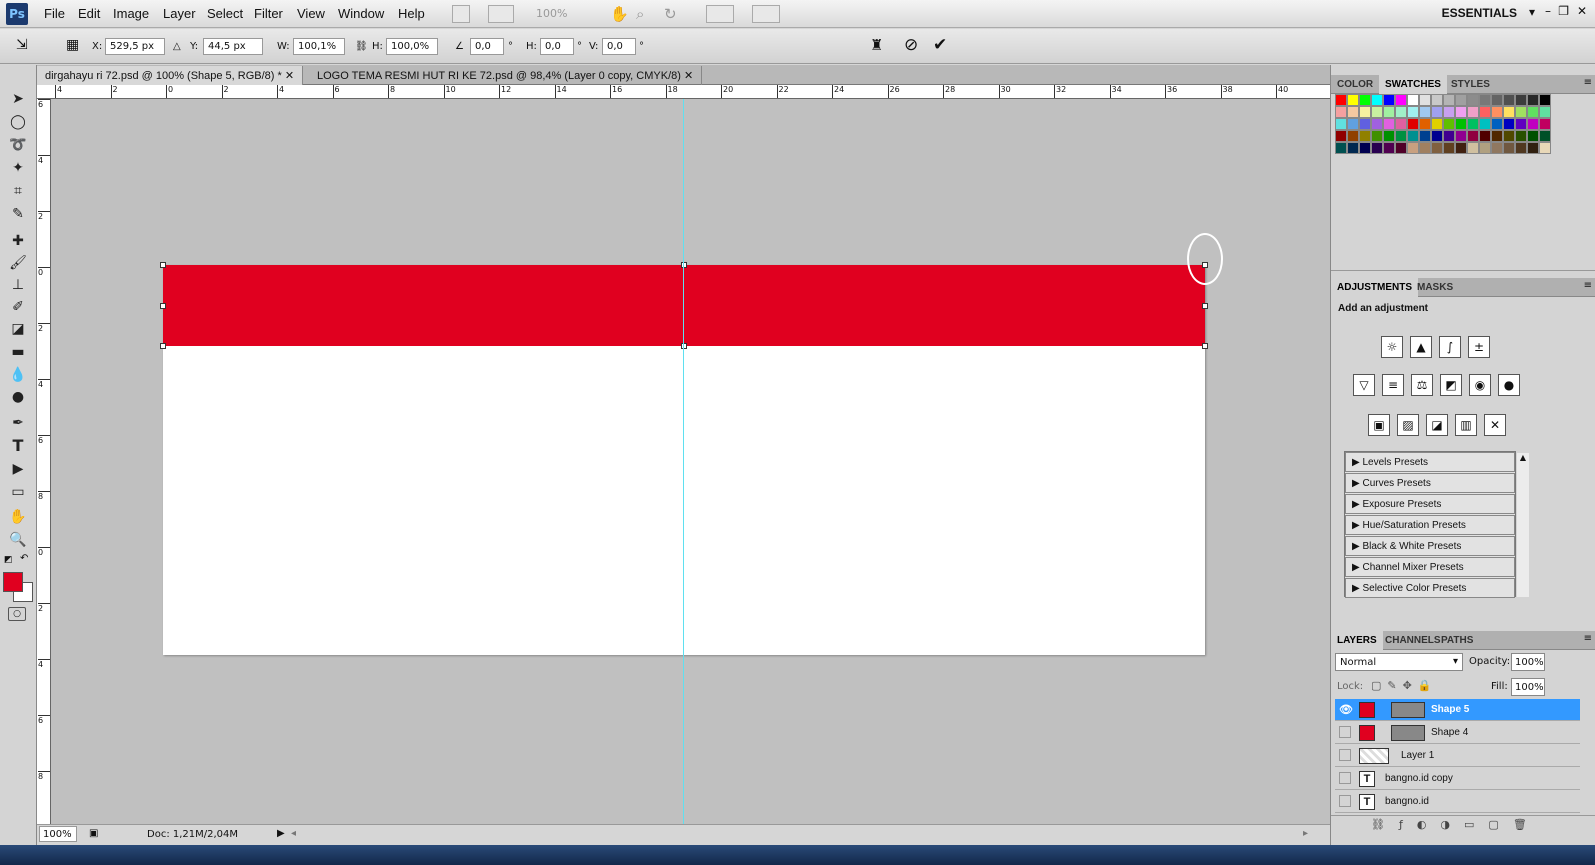 Image resolution: width=1595 pixels, height=865 pixels. Describe the element at coordinates (54, 13) in the screenshot. I see `menu-file: File` at that location.